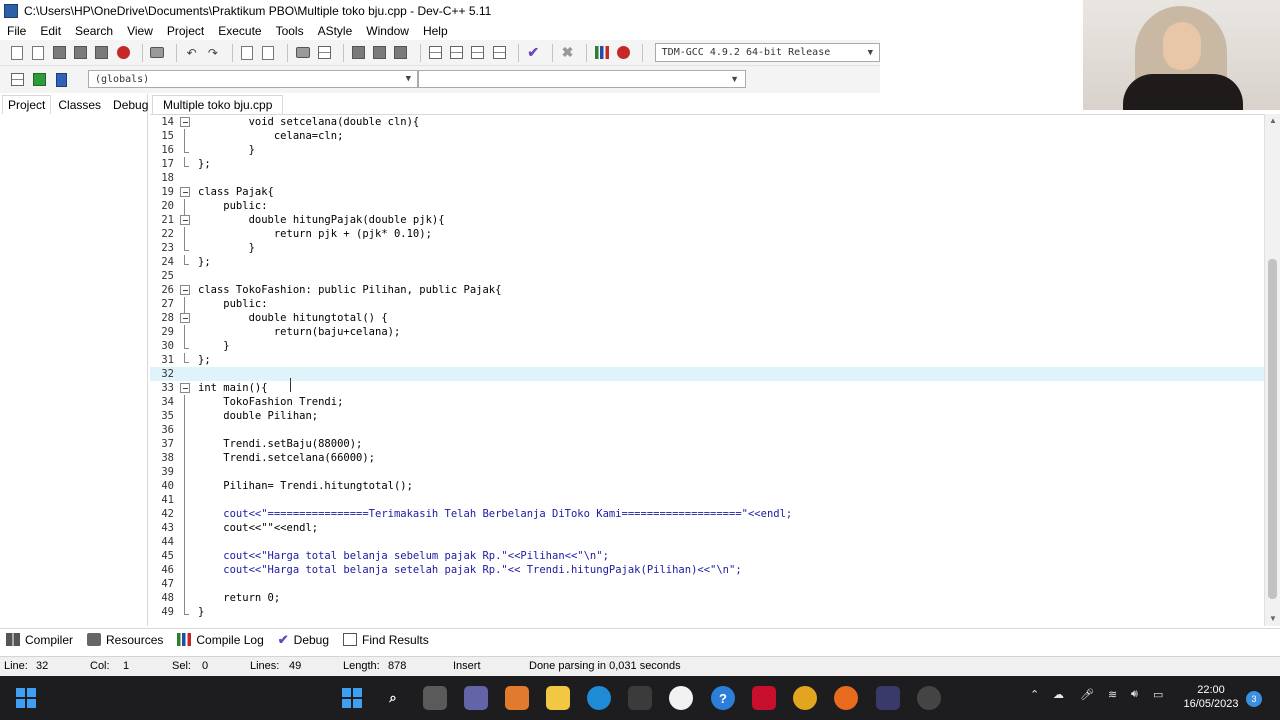 Image resolution: width=1280 pixels, height=720 pixels. Describe the element at coordinates (681, 698) in the screenshot. I see `github-icon` at that location.